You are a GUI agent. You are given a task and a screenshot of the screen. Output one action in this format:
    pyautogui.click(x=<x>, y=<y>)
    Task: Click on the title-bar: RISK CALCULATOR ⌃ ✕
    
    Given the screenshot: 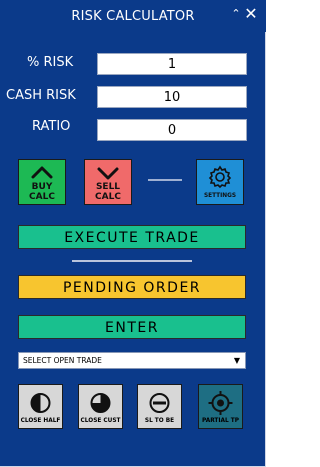 What is the action you would take?
    pyautogui.click(x=133, y=16)
    